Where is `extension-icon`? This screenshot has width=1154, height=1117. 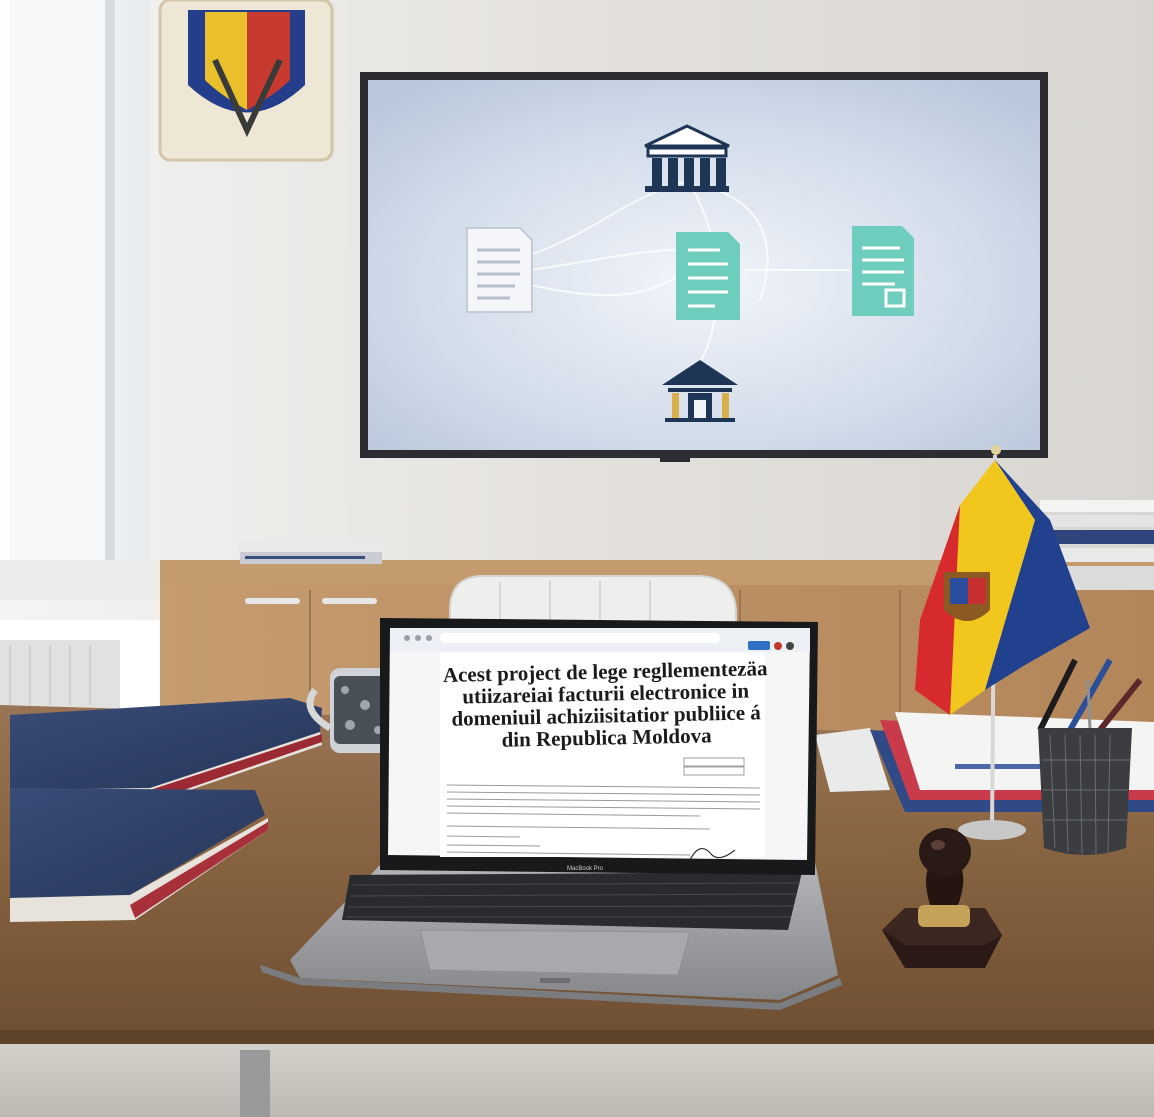 extension-icon is located at coordinates (790, 646).